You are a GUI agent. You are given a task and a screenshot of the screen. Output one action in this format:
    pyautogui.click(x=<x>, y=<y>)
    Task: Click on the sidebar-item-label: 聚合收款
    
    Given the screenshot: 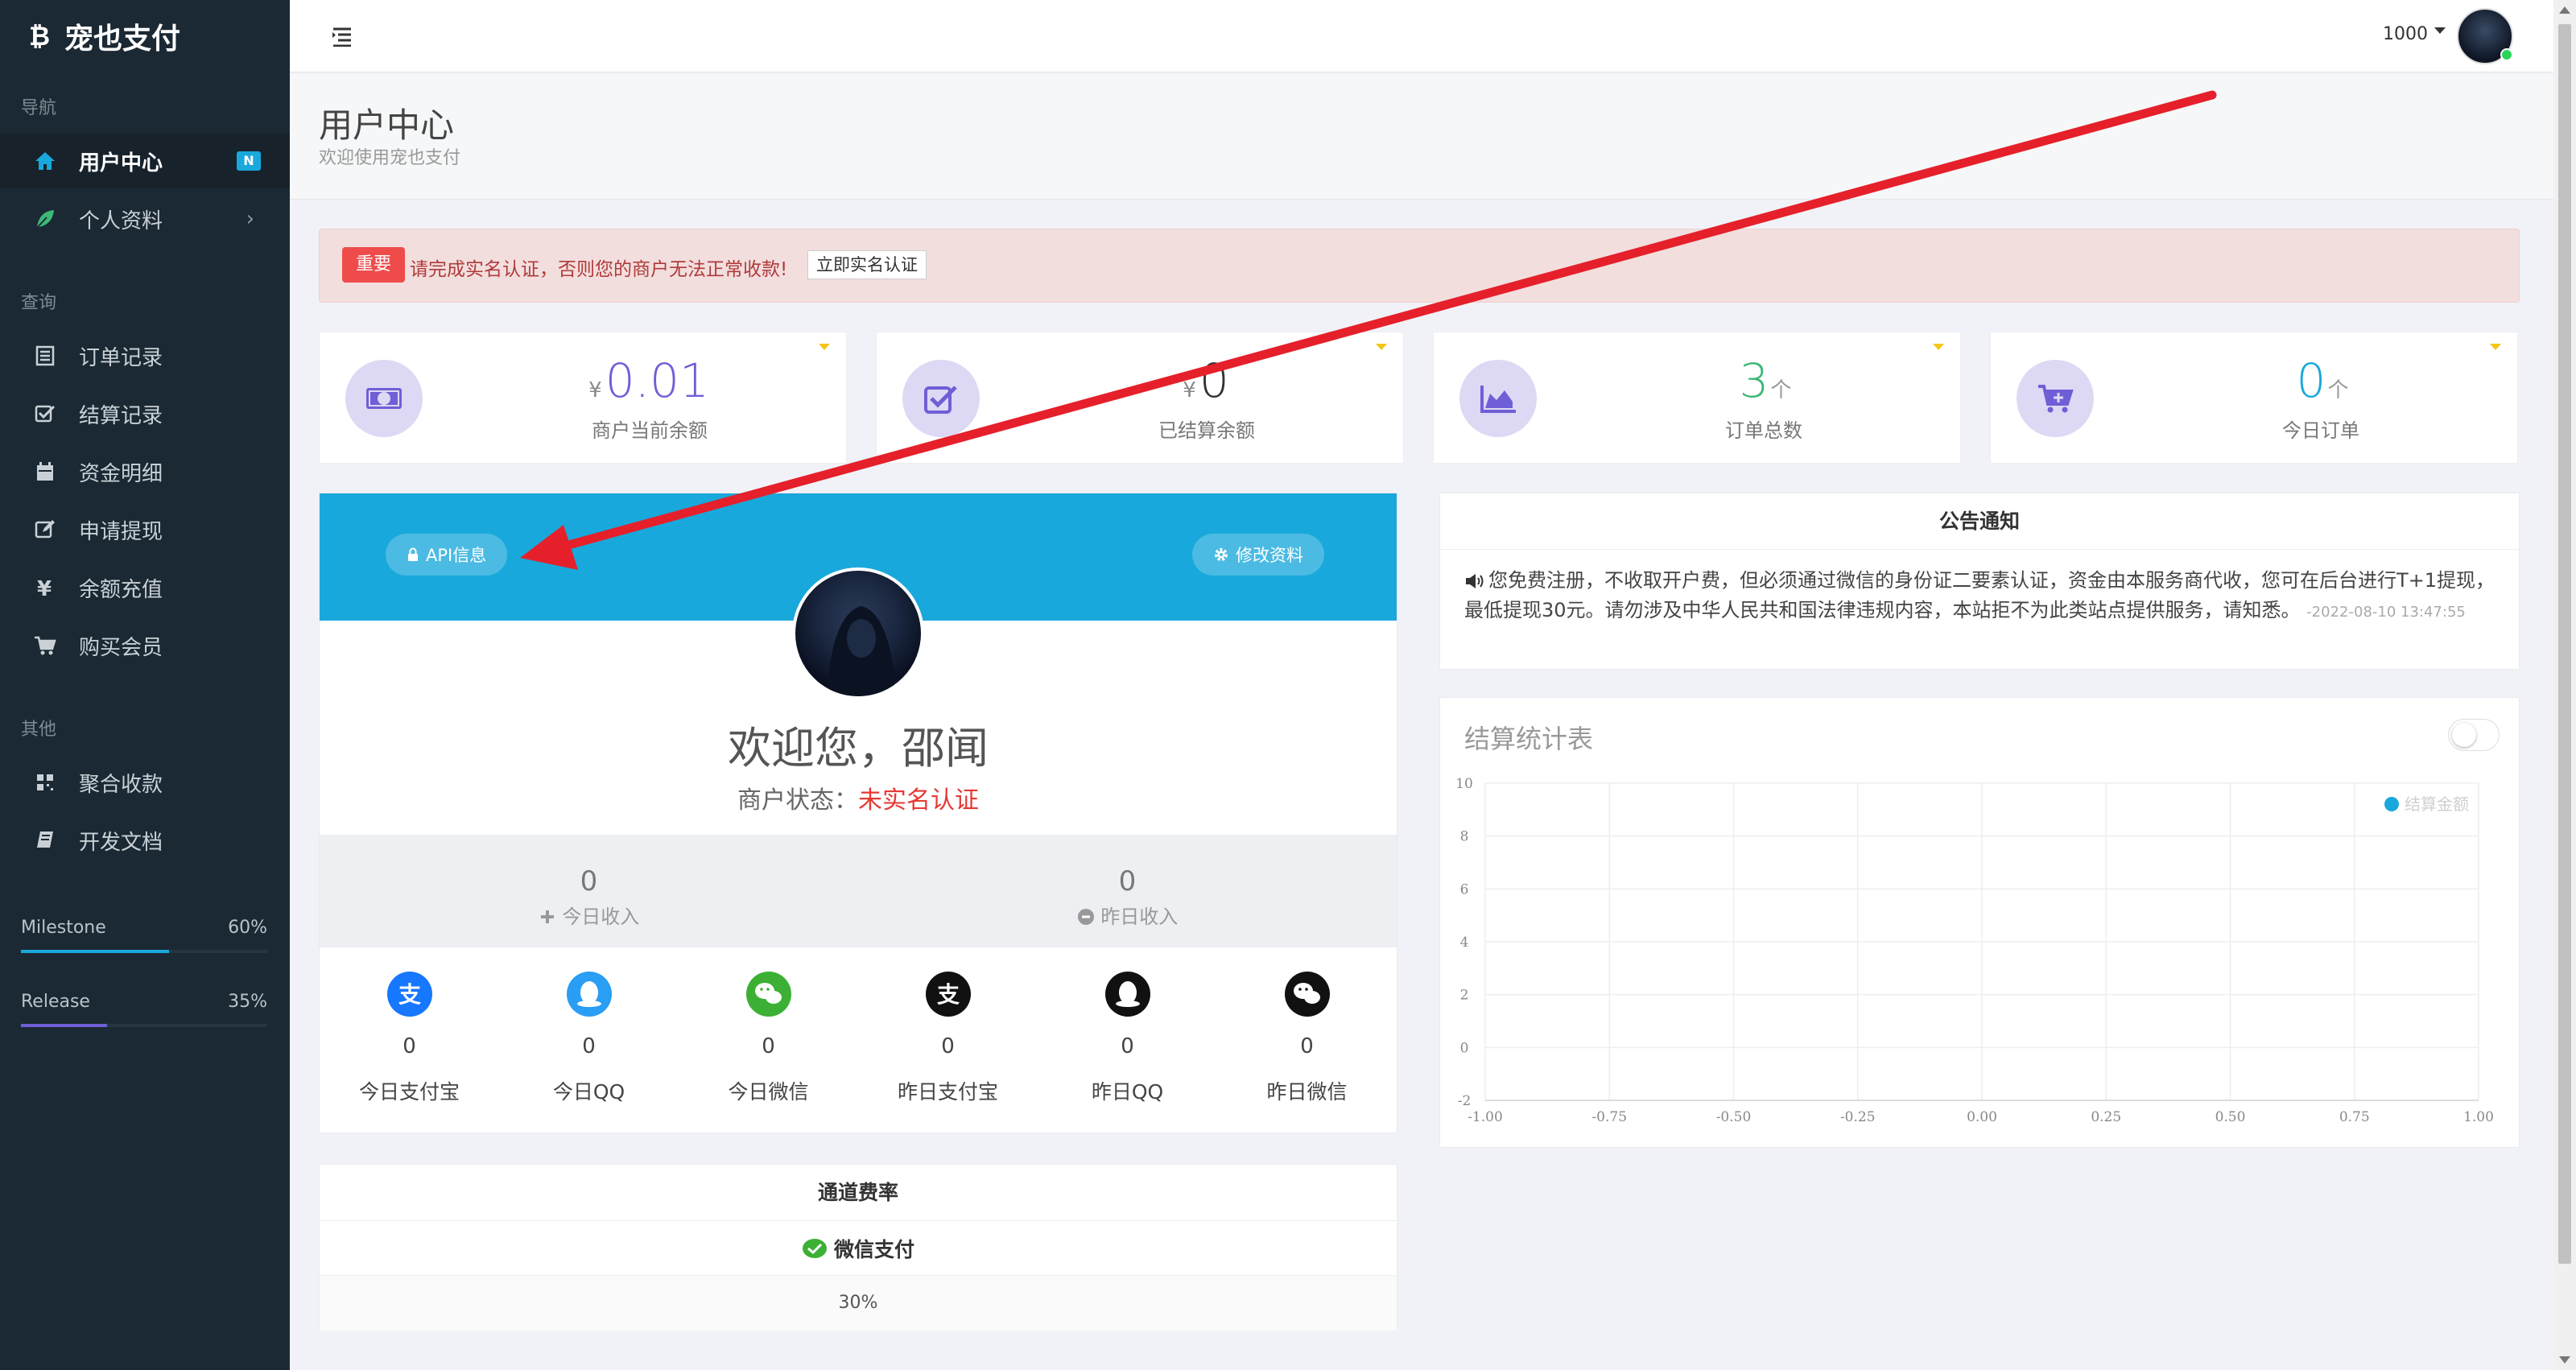 What is the action you would take?
    pyautogui.click(x=121, y=784)
    